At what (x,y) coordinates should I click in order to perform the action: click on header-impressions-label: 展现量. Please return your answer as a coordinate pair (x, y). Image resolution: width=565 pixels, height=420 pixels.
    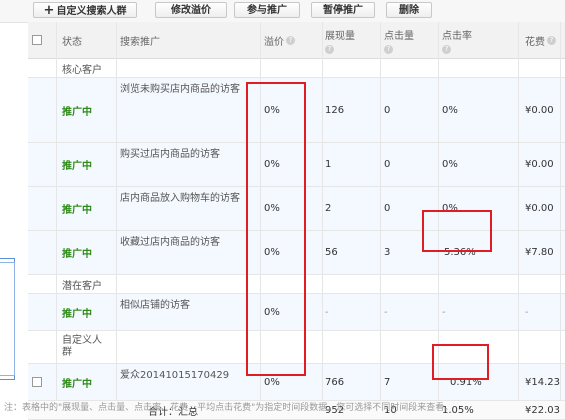
    Looking at the image, I should click on (340, 36).